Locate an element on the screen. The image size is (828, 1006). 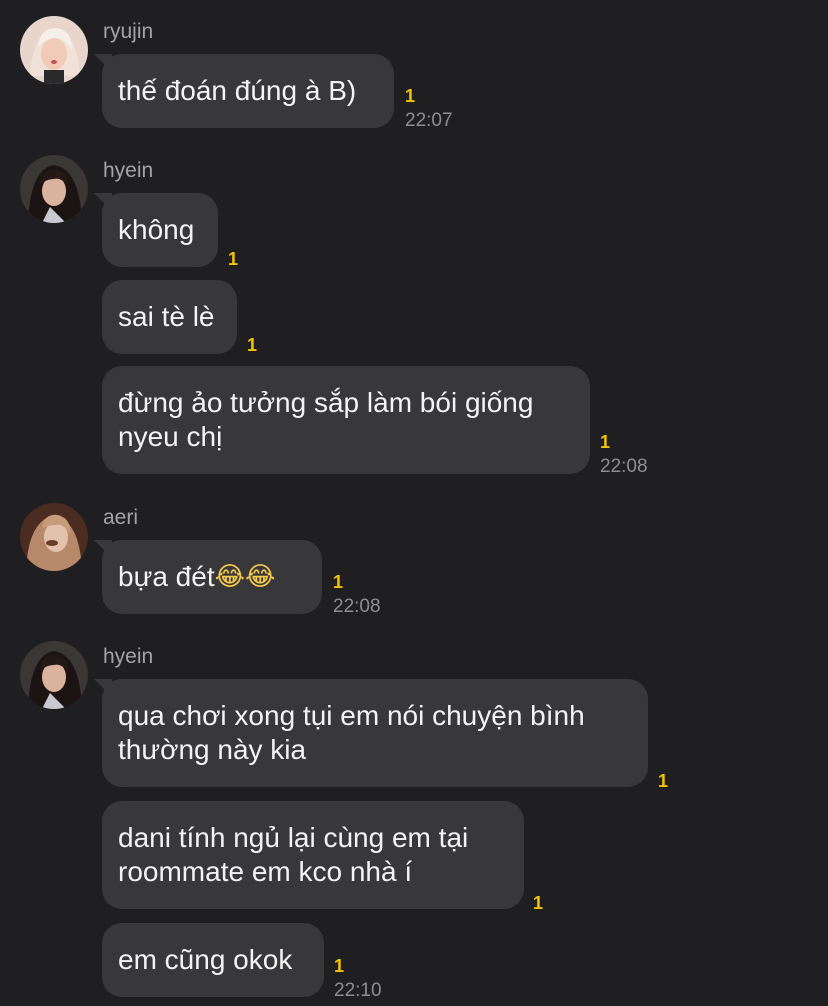
message-bubble: thế đoán đúng à B) is located at coordinates (248, 91).